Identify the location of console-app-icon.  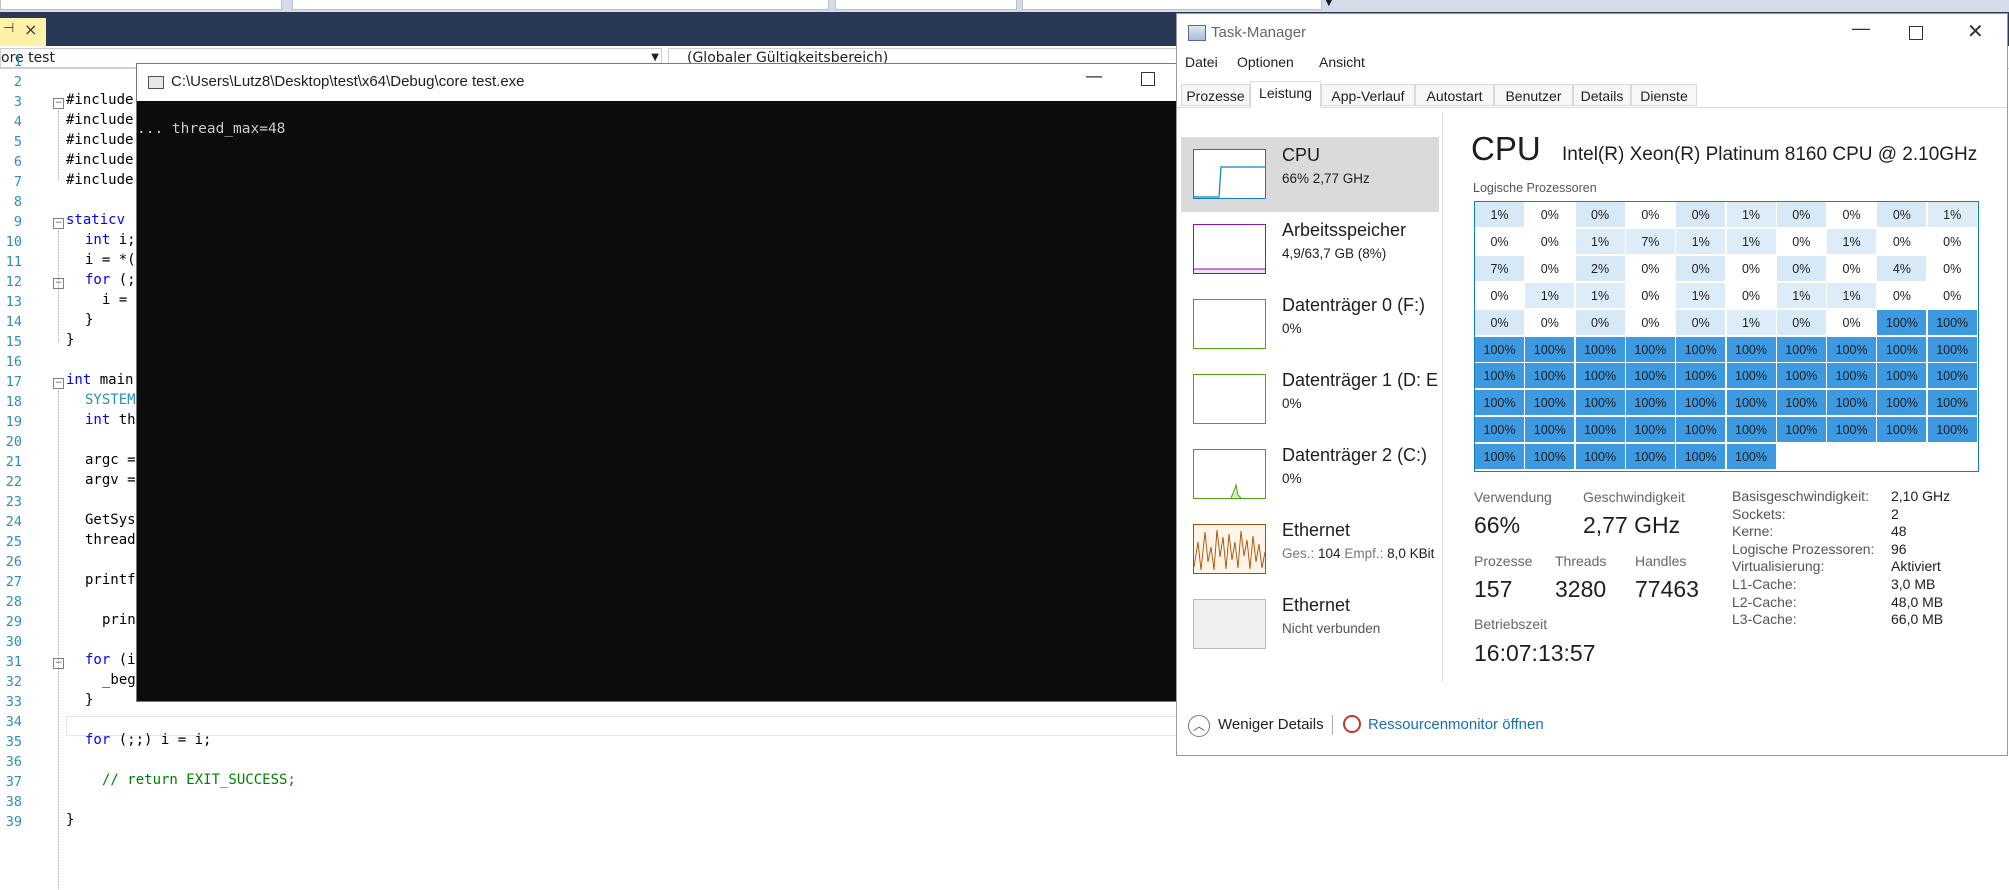
(156, 82).